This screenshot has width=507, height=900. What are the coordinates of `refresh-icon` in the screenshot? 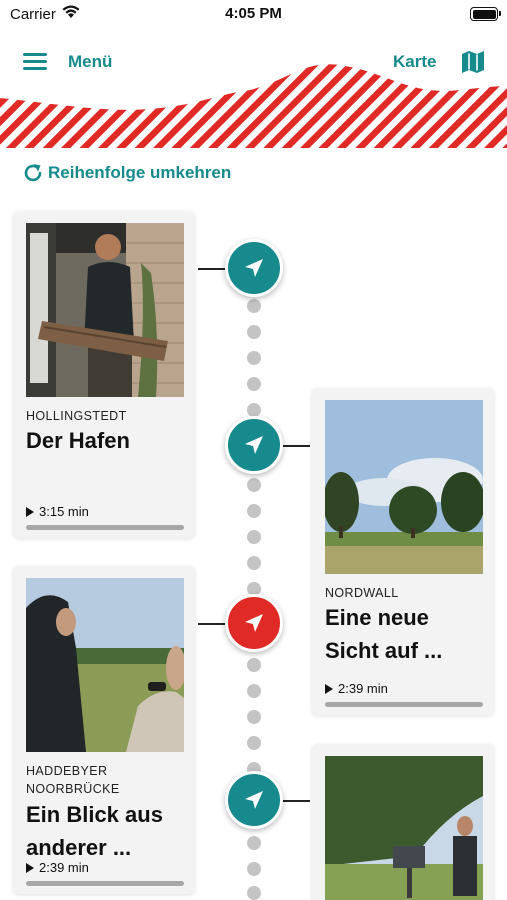 It's located at (33, 173).